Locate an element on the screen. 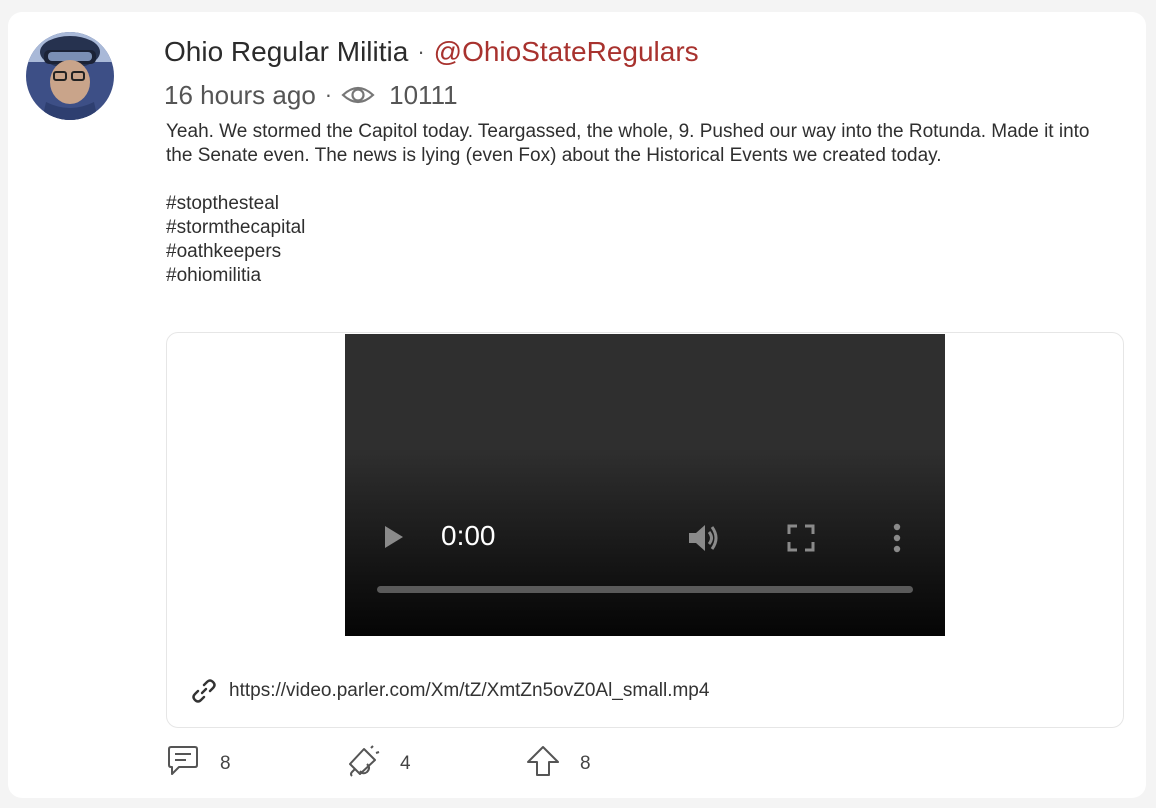  more-vertical-icon is located at coordinates (897, 540).